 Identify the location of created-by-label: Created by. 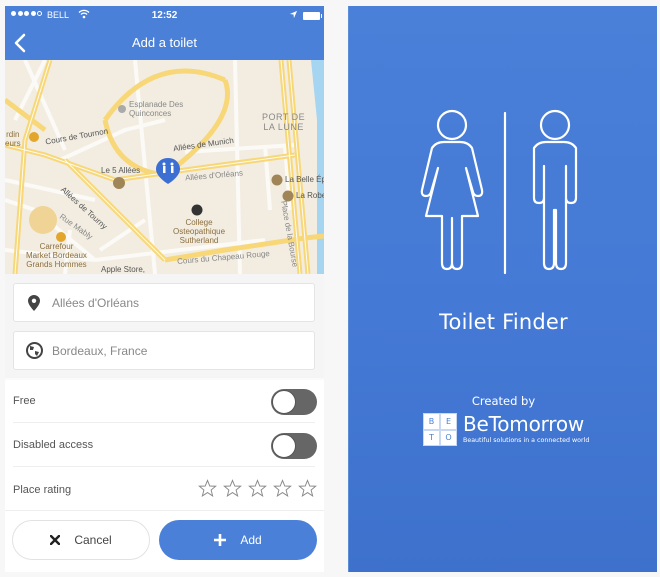
(503, 401).